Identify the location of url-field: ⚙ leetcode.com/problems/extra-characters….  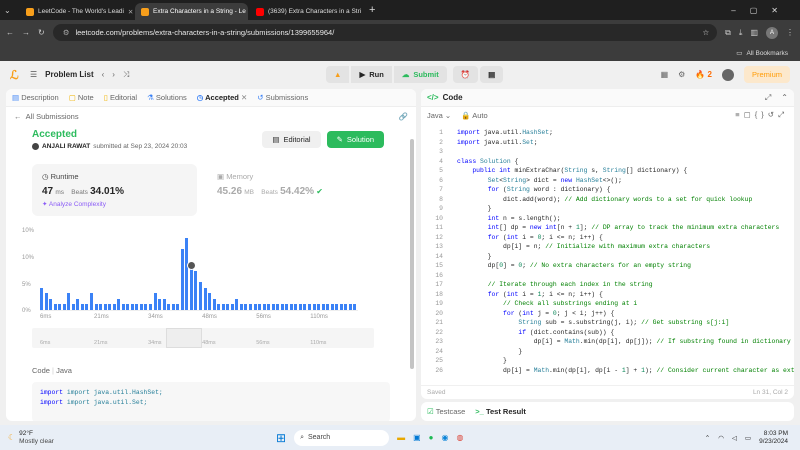
(385, 32).